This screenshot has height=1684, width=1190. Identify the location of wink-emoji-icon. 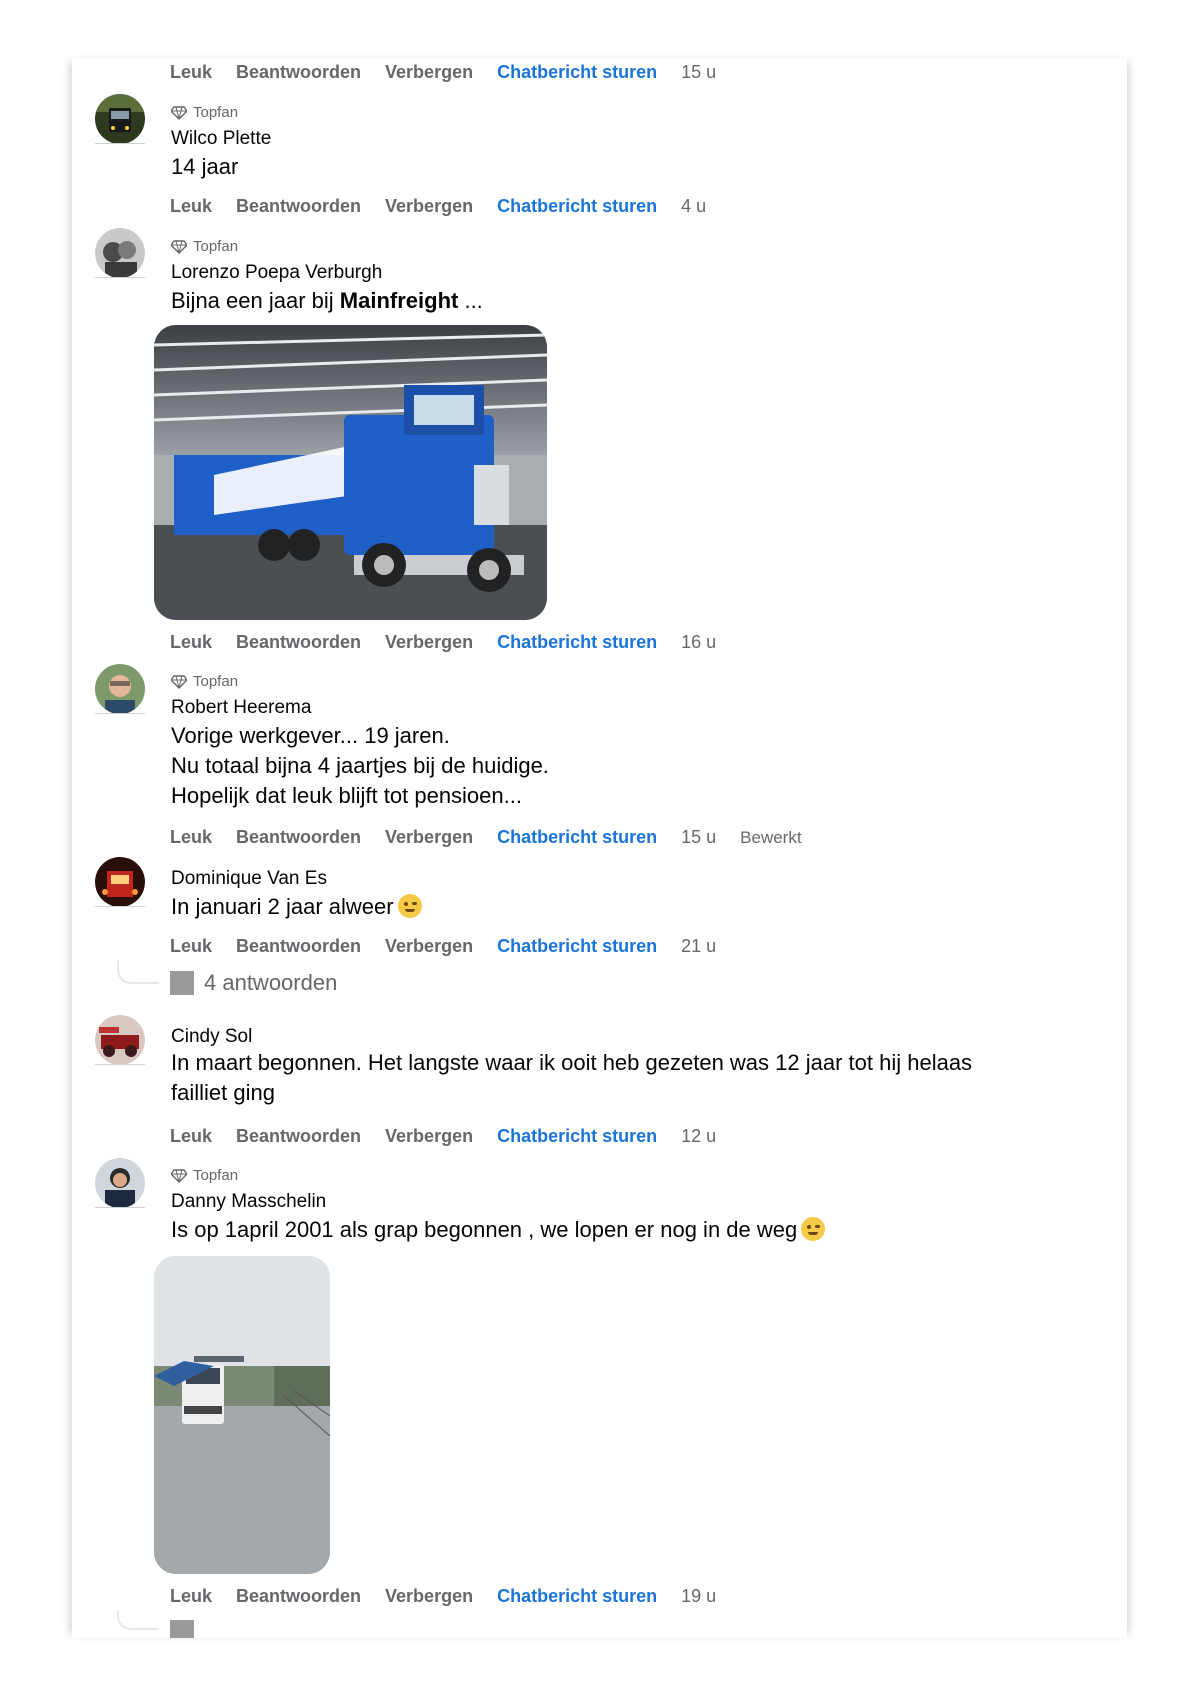
(813, 1229).